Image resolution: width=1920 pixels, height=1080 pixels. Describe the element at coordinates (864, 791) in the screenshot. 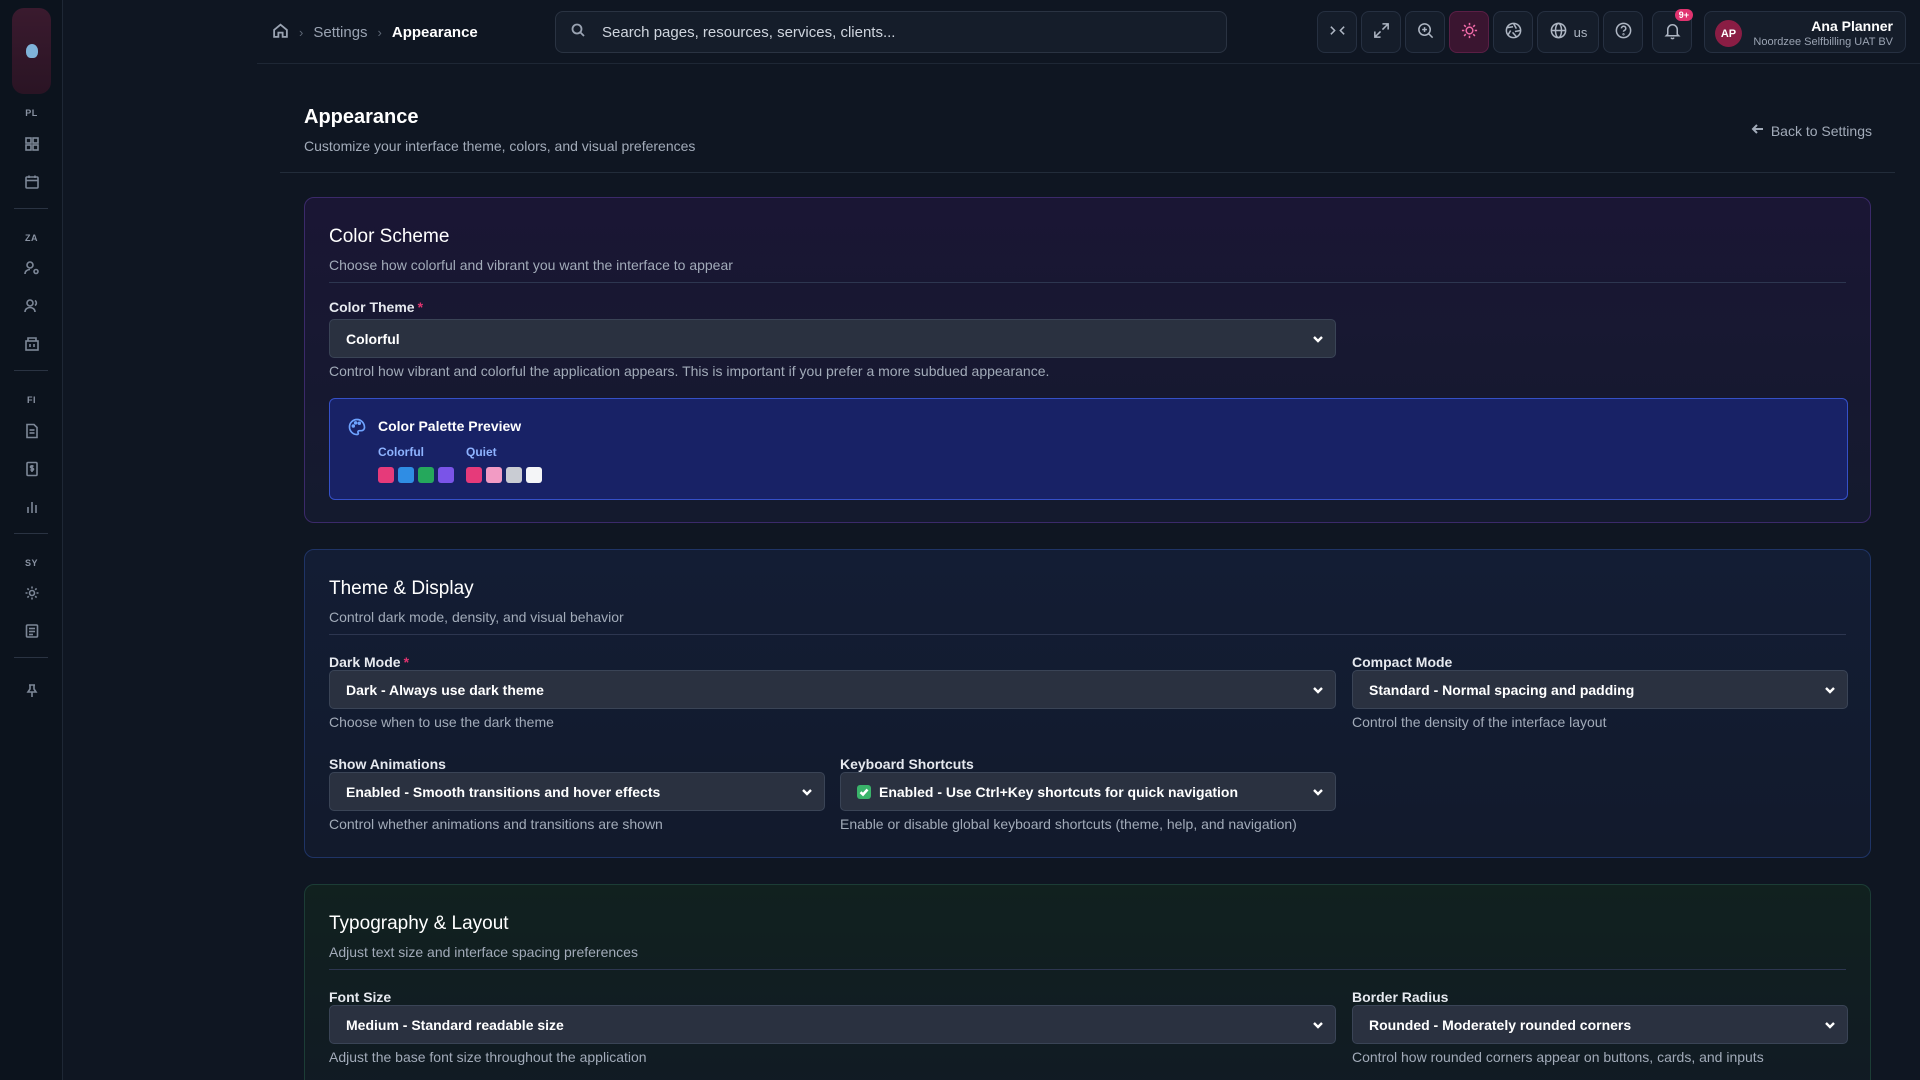

I see `checkmark-icon` at that location.